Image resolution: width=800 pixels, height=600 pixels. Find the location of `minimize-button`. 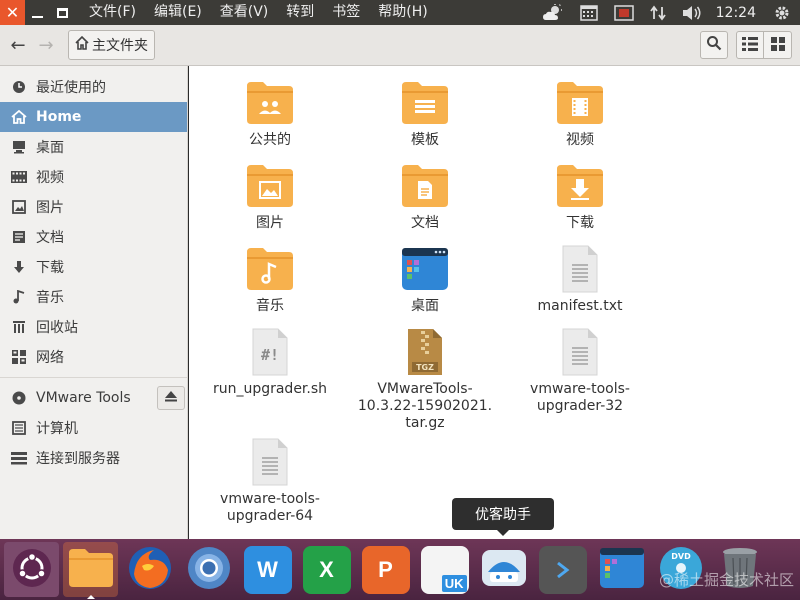

minimize-button is located at coordinates (37, 12).